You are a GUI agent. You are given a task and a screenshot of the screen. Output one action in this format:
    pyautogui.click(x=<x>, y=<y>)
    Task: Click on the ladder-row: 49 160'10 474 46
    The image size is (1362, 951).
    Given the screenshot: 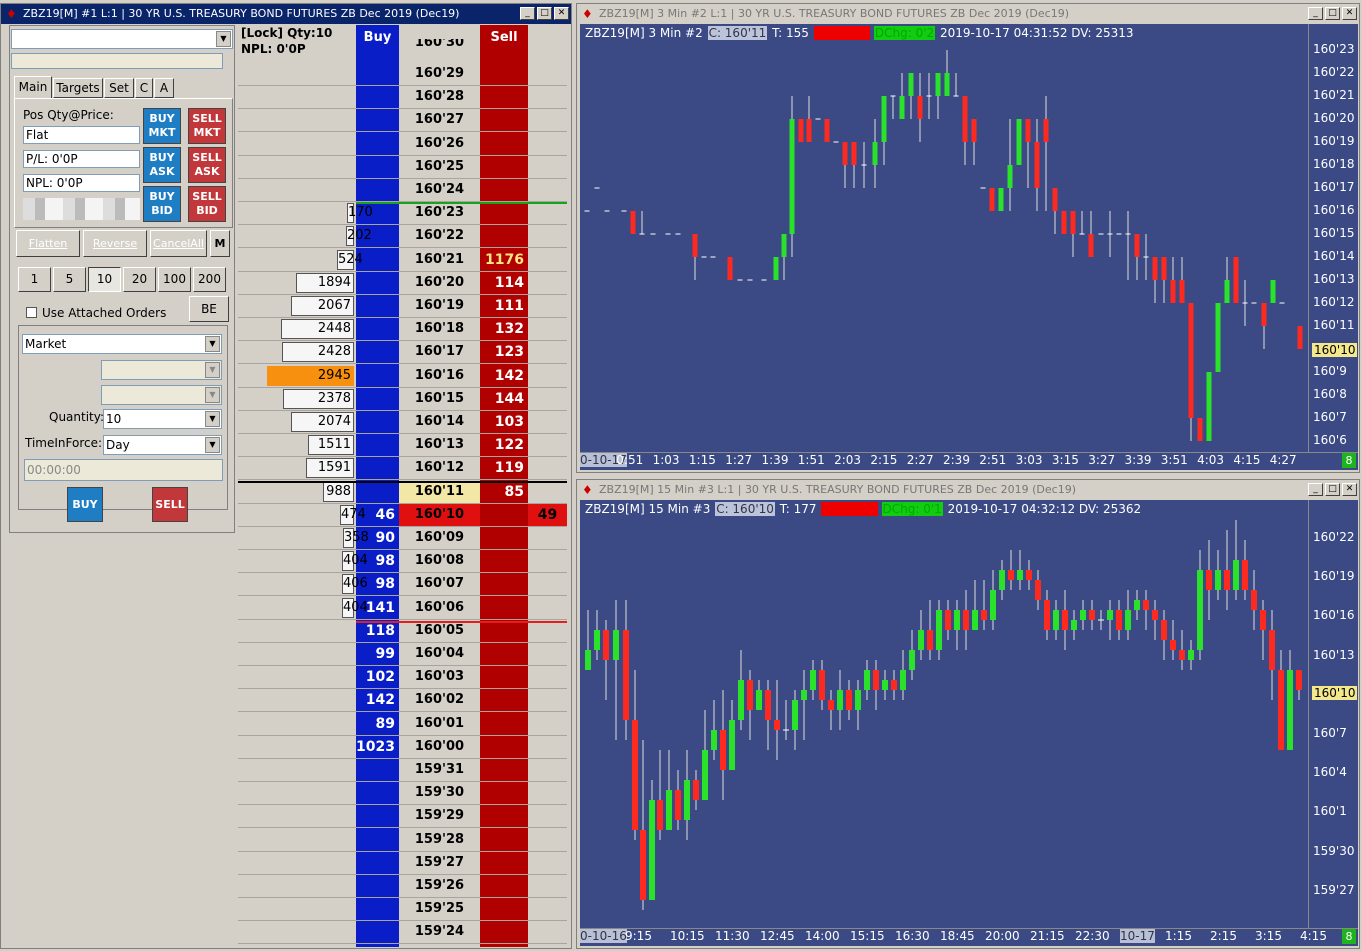 What is the action you would take?
    pyautogui.click(x=402, y=515)
    